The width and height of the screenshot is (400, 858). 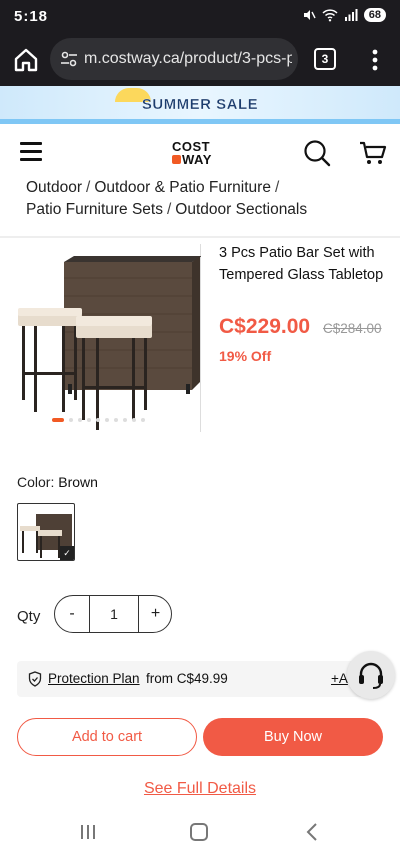 What do you see at coordinates (69, 59) in the screenshot?
I see `site-settings-icon` at bounding box center [69, 59].